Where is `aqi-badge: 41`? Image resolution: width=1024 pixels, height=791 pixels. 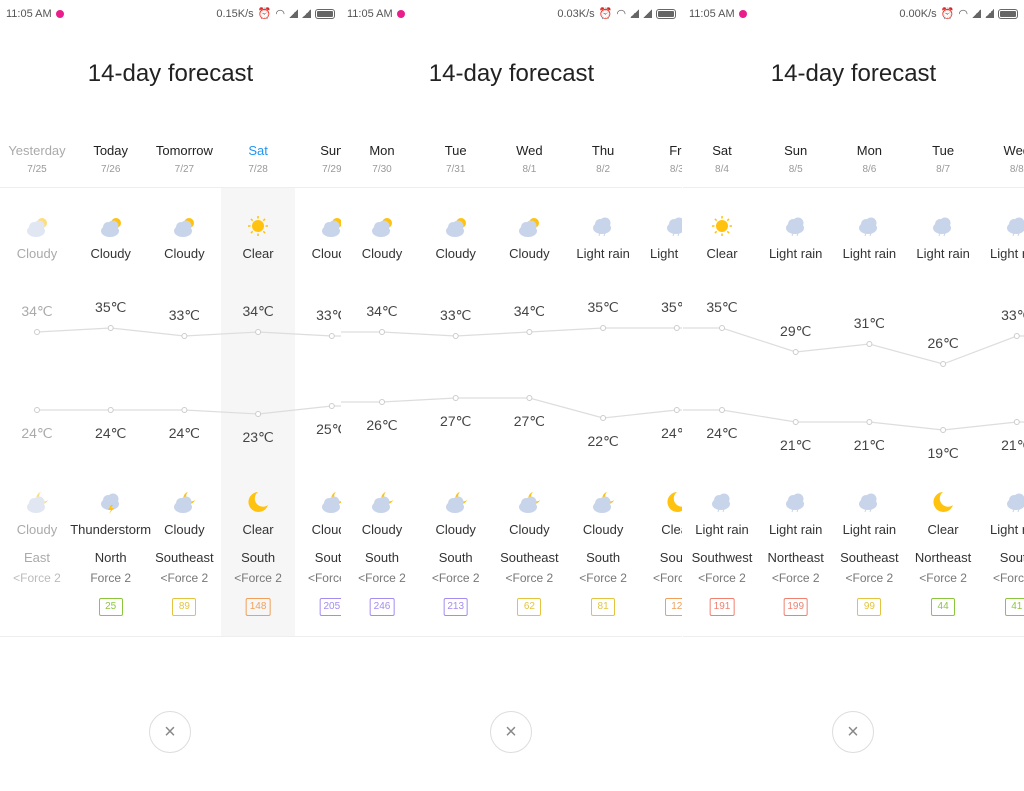
aqi-badge: 41 is located at coordinates (1014, 607).